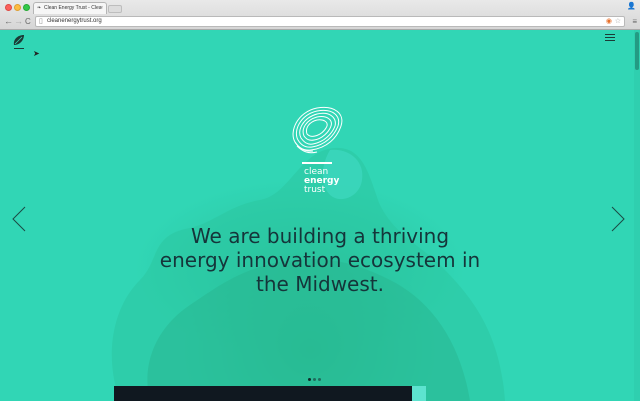 The image size is (640, 401). What do you see at coordinates (36, 53) in the screenshot?
I see `mouse-cursor-icon: ➤` at bounding box center [36, 53].